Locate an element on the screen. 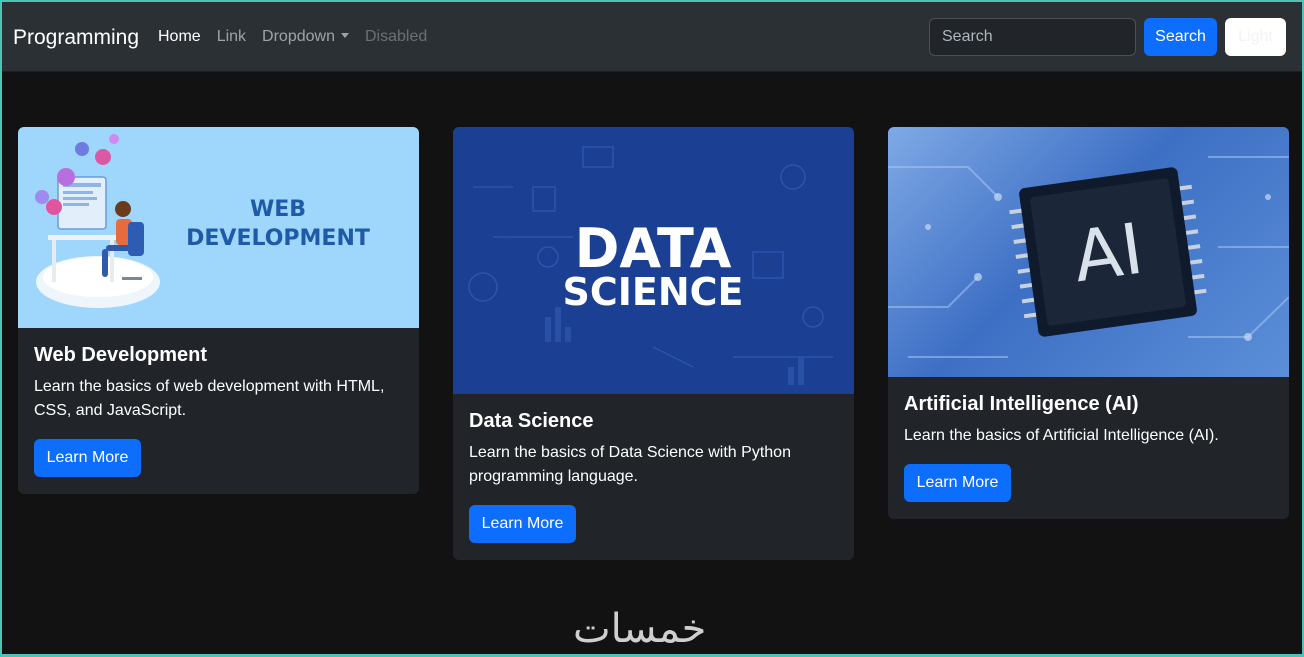  nav-dropdown-label: Dropdown is located at coordinates (298, 36).